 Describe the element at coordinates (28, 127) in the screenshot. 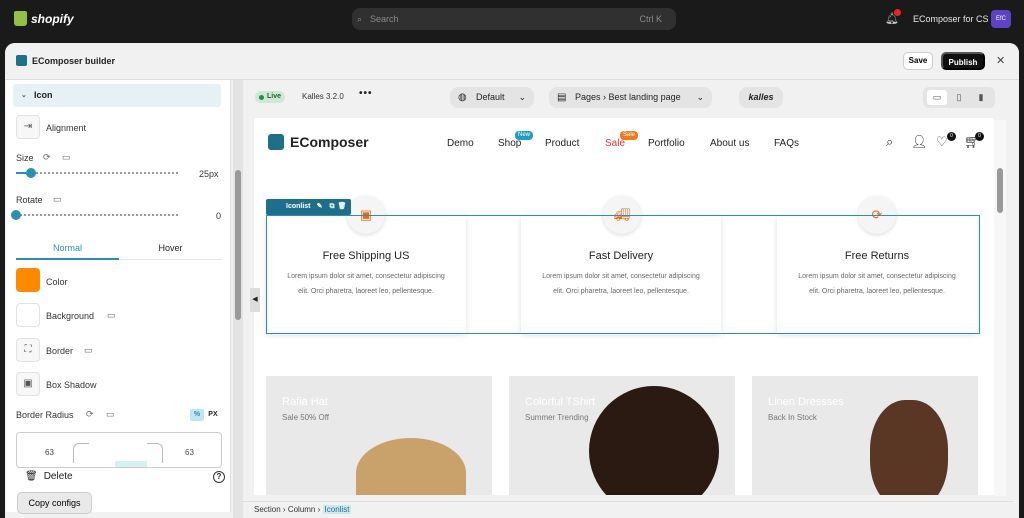

I see `alignment-icon: ⇥` at that location.